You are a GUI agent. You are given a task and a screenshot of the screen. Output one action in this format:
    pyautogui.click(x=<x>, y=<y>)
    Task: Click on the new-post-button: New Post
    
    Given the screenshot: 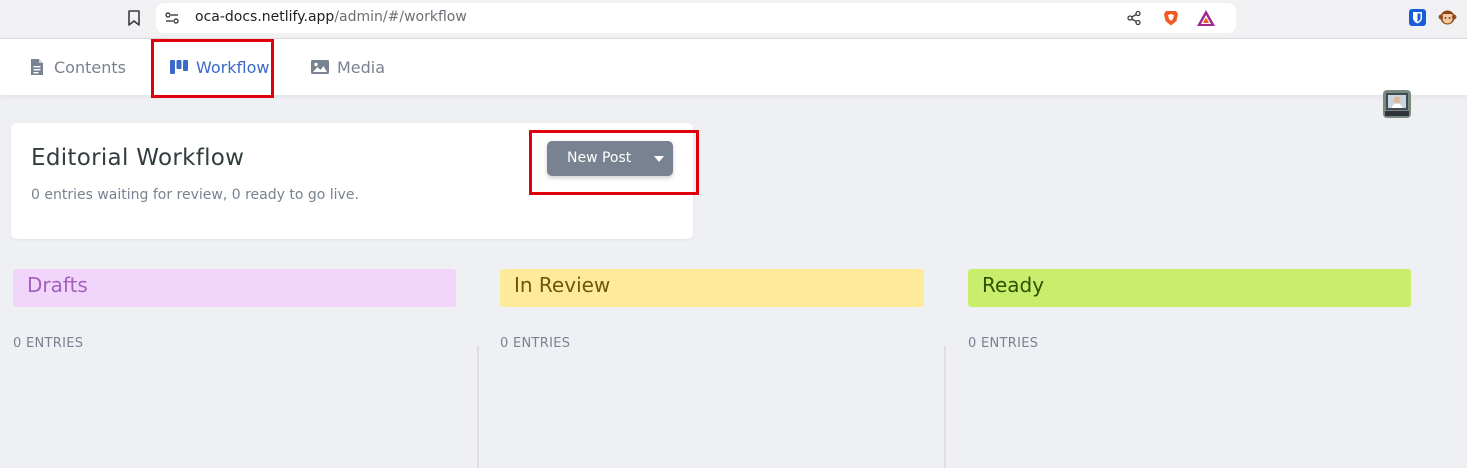 What is the action you would take?
    pyautogui.click(x=610, y=158)
    